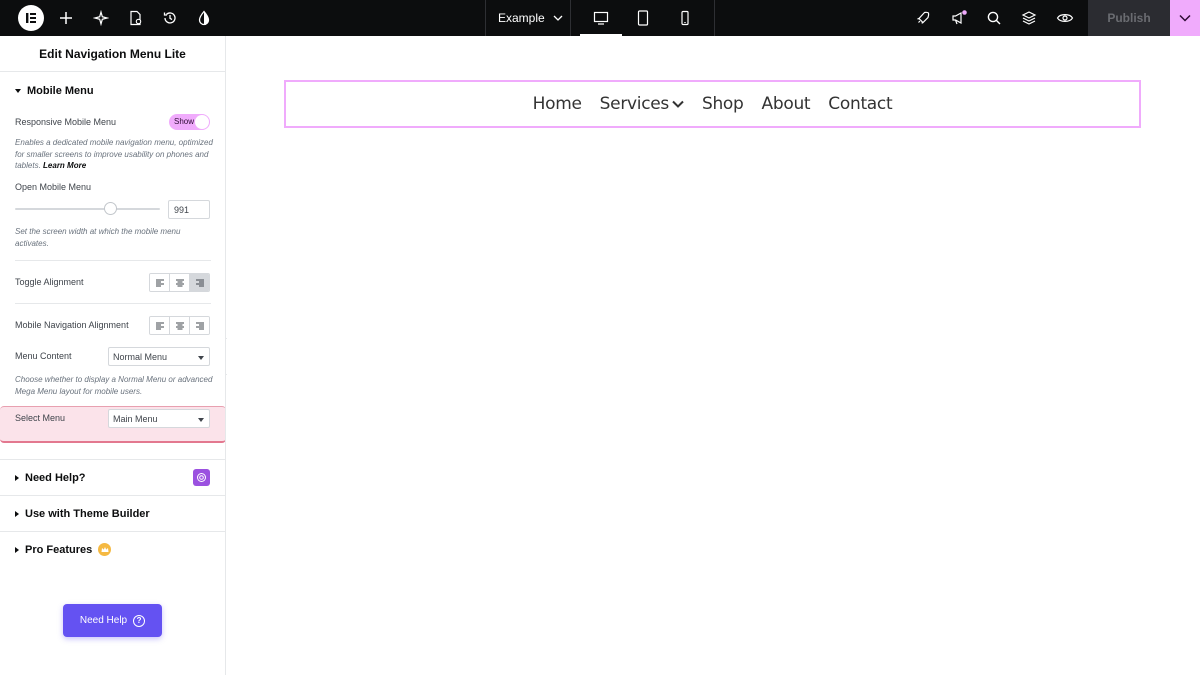  Describe the element at coordinates (189, 209) in the screenshot. I see `open-mobile-menu-input: 991` at that location.